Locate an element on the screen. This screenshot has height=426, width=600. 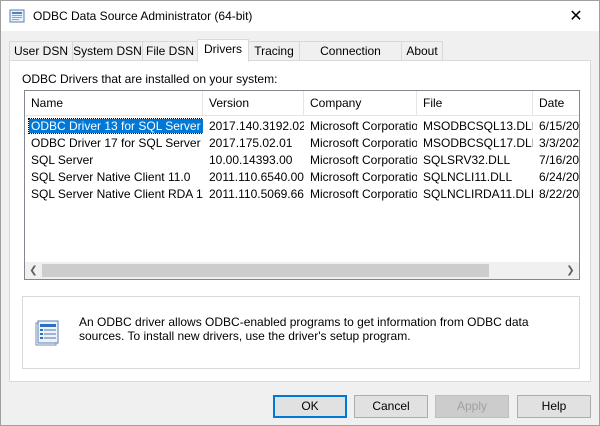
driver-file: SQLNCLI11.DLL is located at coordinates (468, 177).